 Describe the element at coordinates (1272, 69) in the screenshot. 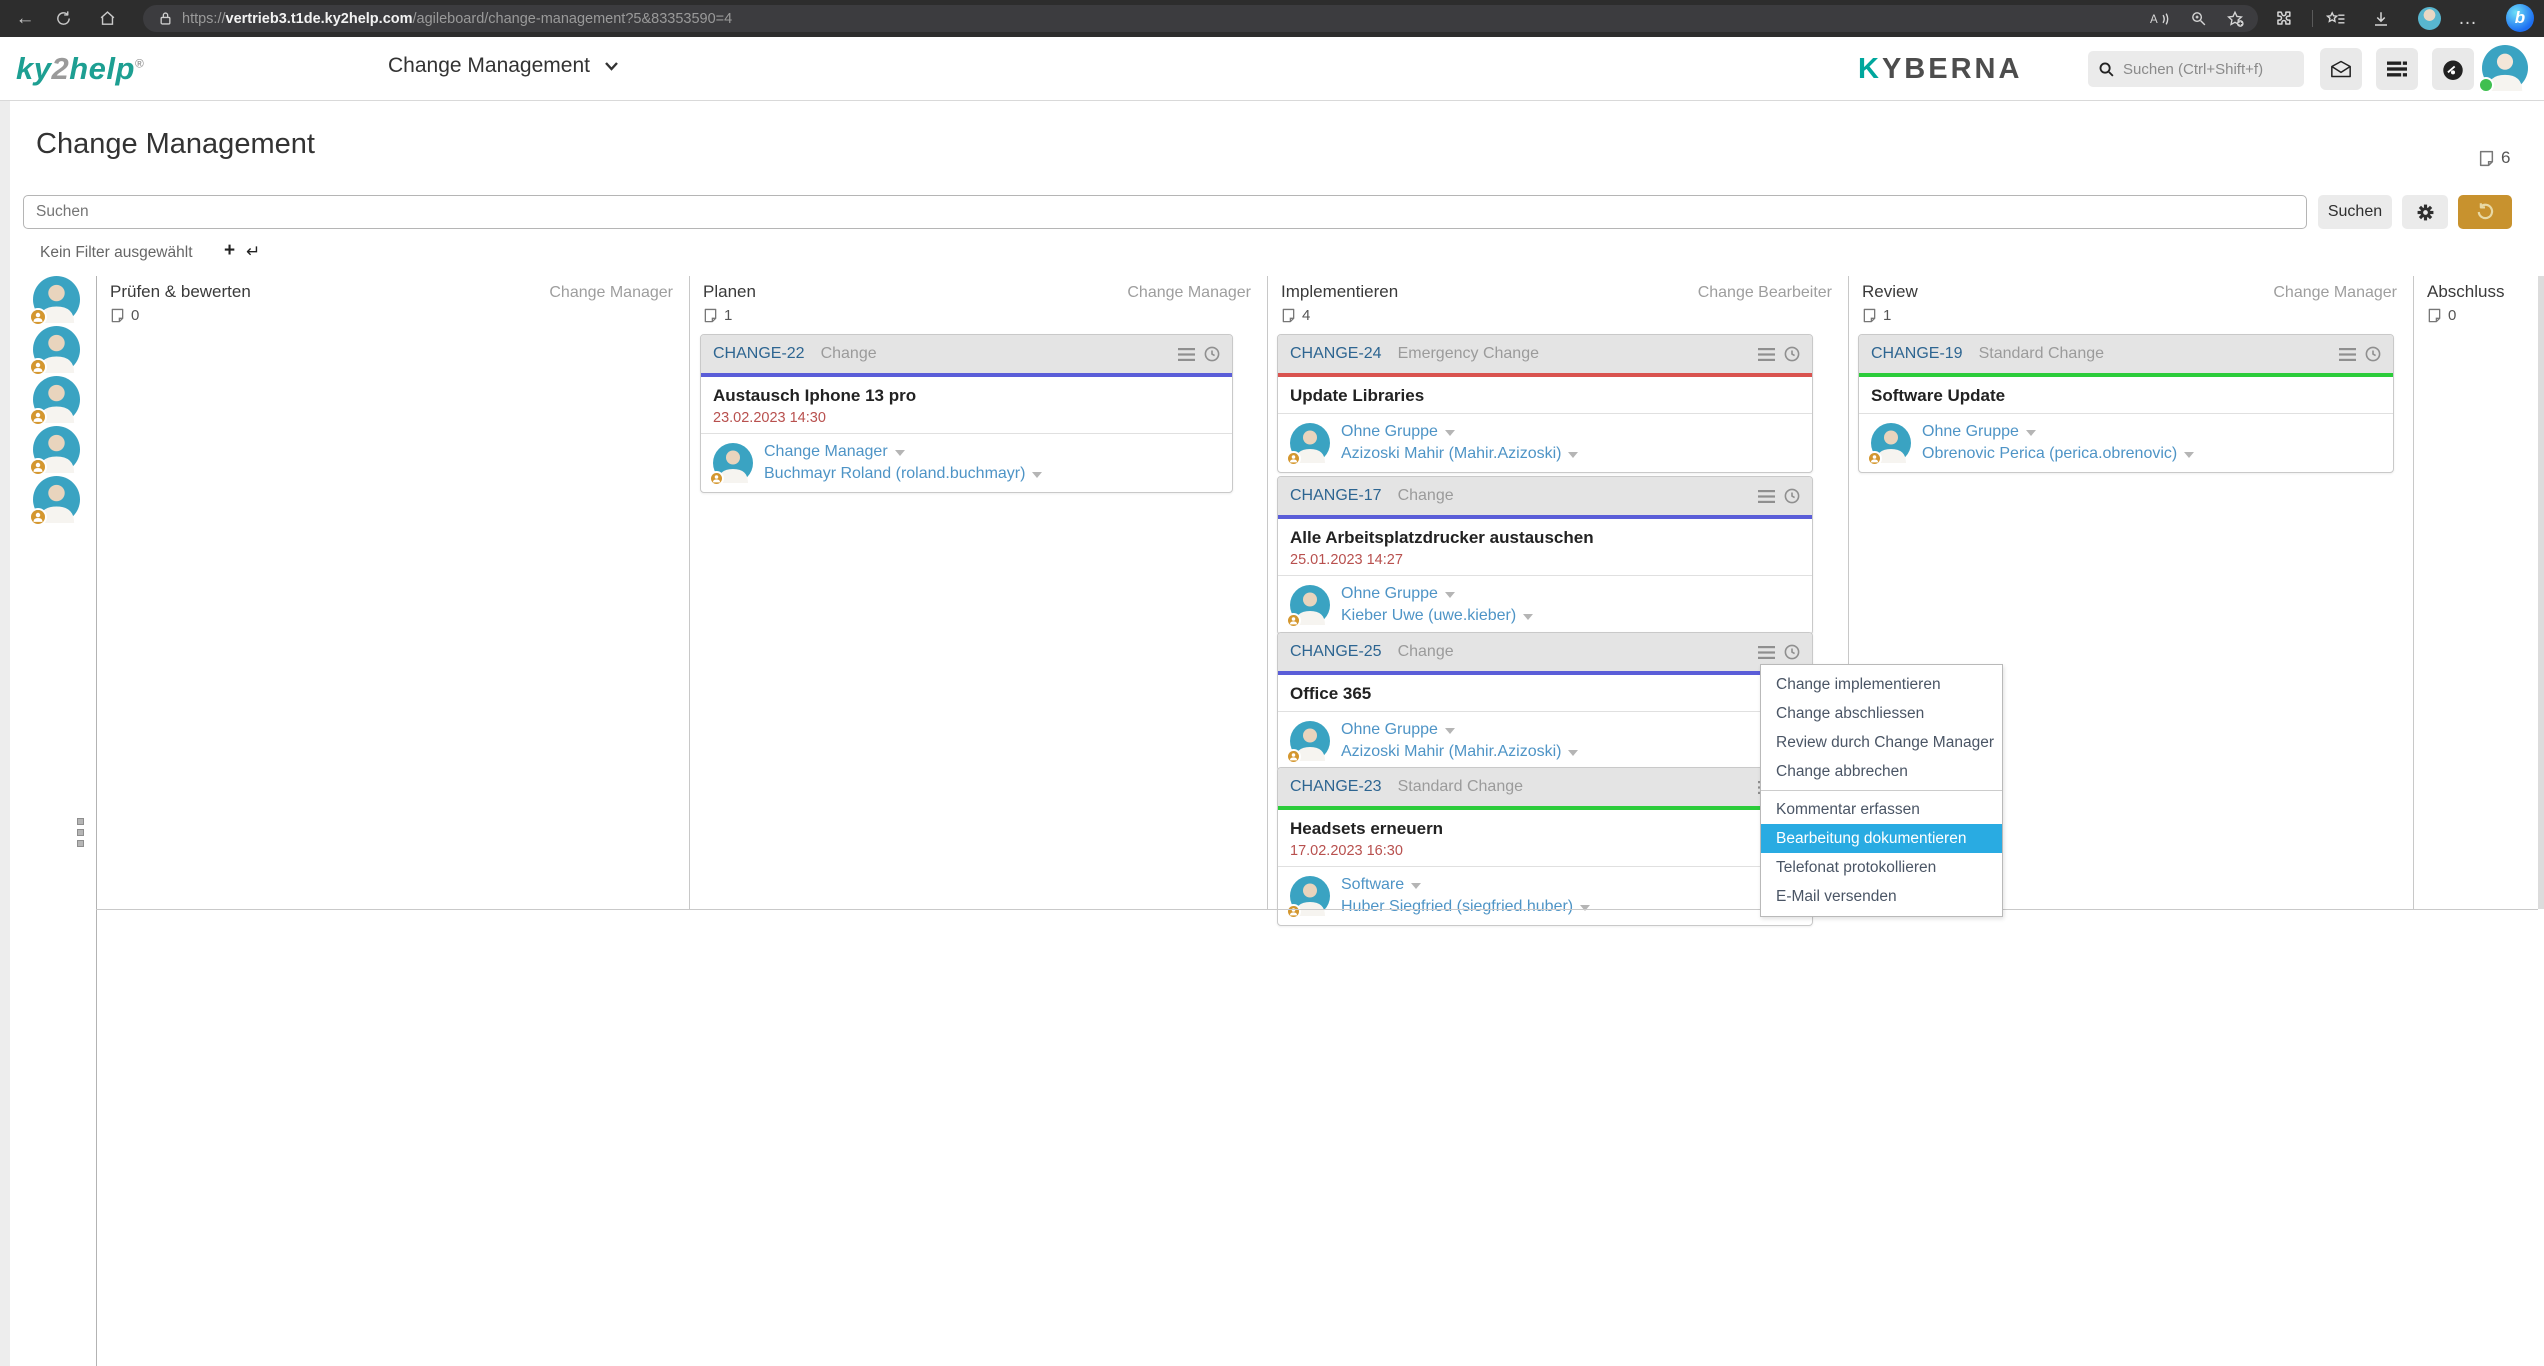

I see `app-header: ky2help® Change Management KYBERNA` at that location.